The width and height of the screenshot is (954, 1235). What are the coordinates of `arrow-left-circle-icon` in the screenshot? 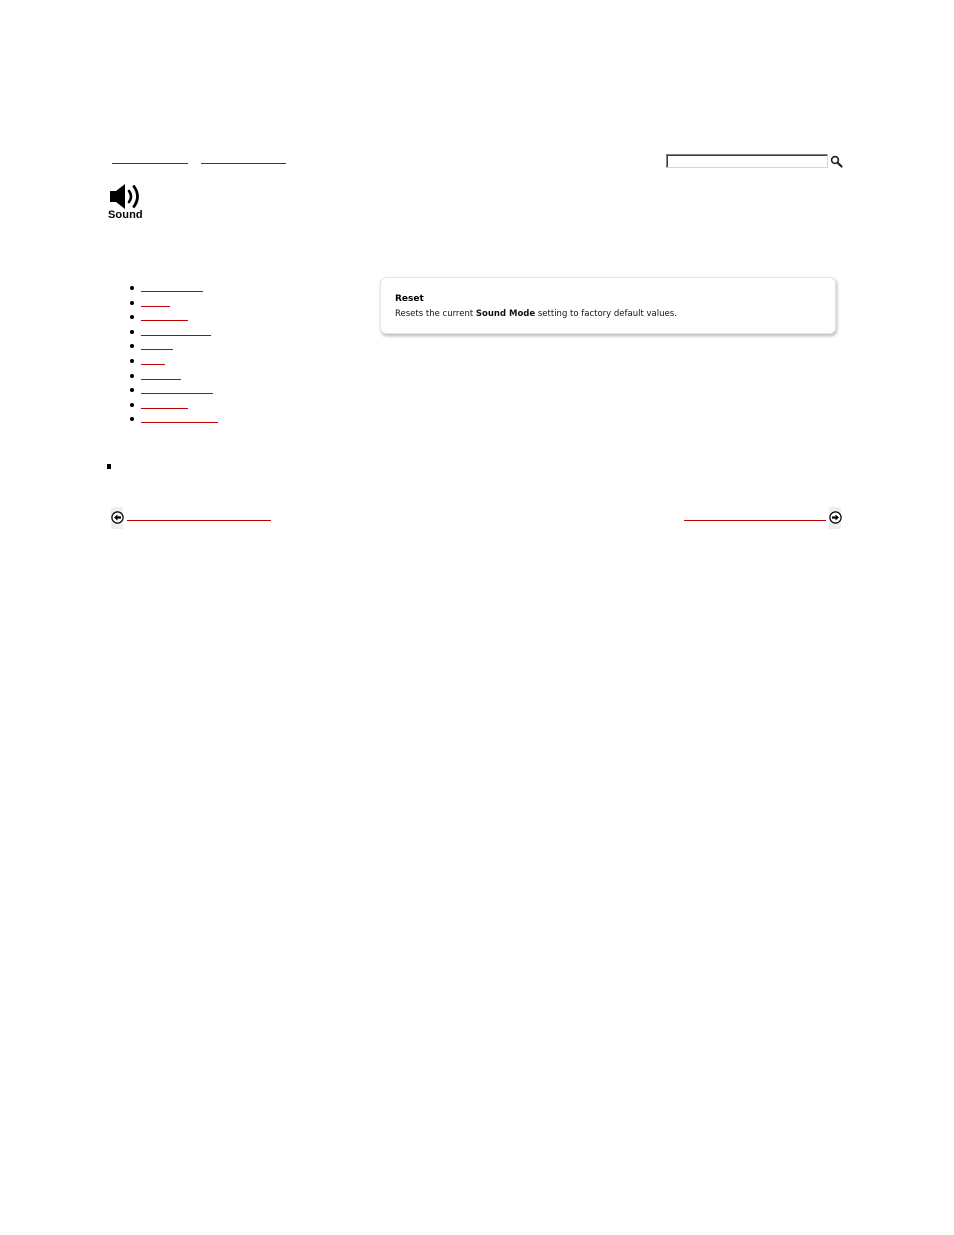 It's located at (117, 517).